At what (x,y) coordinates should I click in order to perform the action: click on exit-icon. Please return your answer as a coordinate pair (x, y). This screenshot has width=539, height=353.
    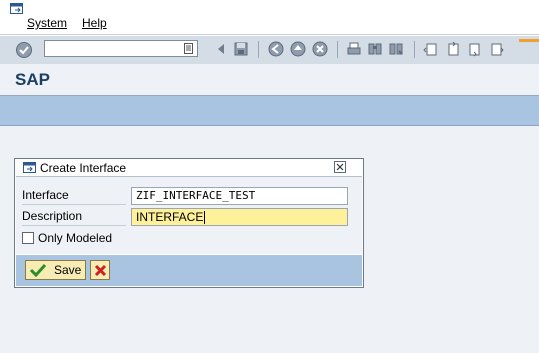
    Looking at the image, I should click on (298, 49).